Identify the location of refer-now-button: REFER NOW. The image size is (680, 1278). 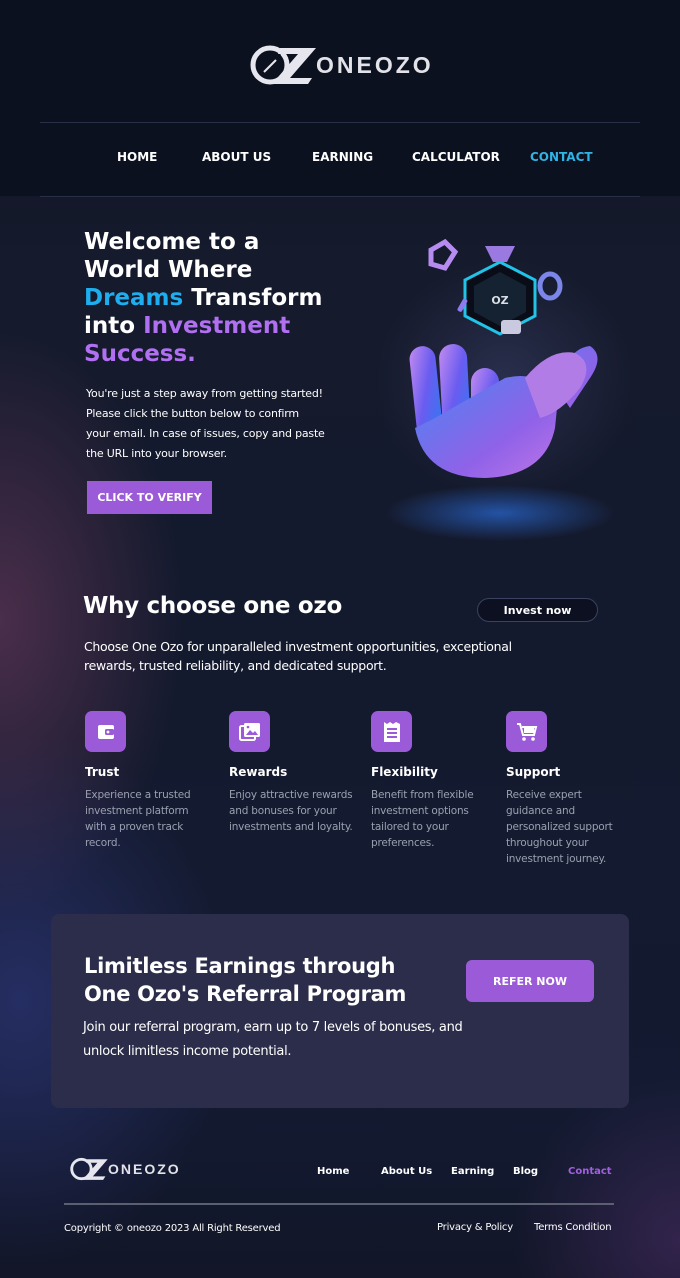
(530, 981).